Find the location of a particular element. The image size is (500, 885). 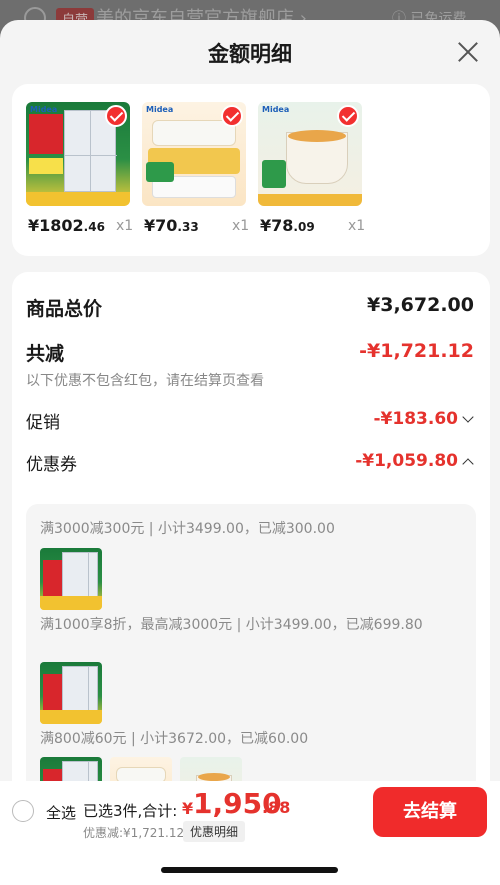

product-price-cents: .09 is located at coordinates (304, 227).